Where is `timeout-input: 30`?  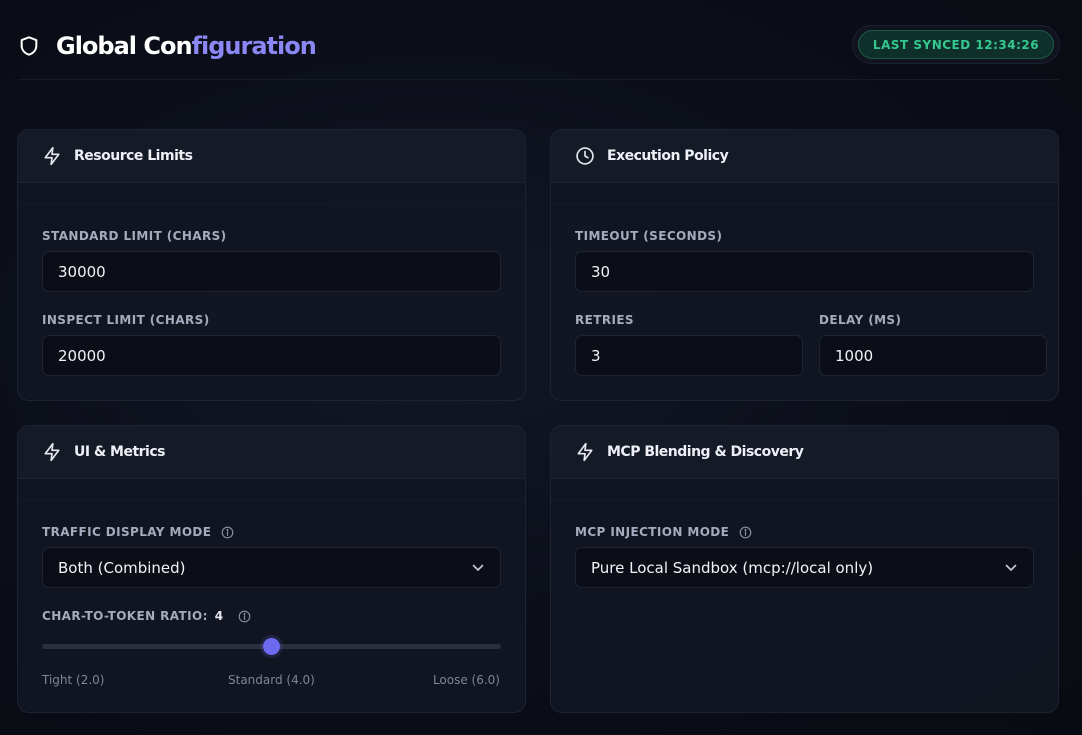
timeout-input: 30 is located at coordinates (804, 271).